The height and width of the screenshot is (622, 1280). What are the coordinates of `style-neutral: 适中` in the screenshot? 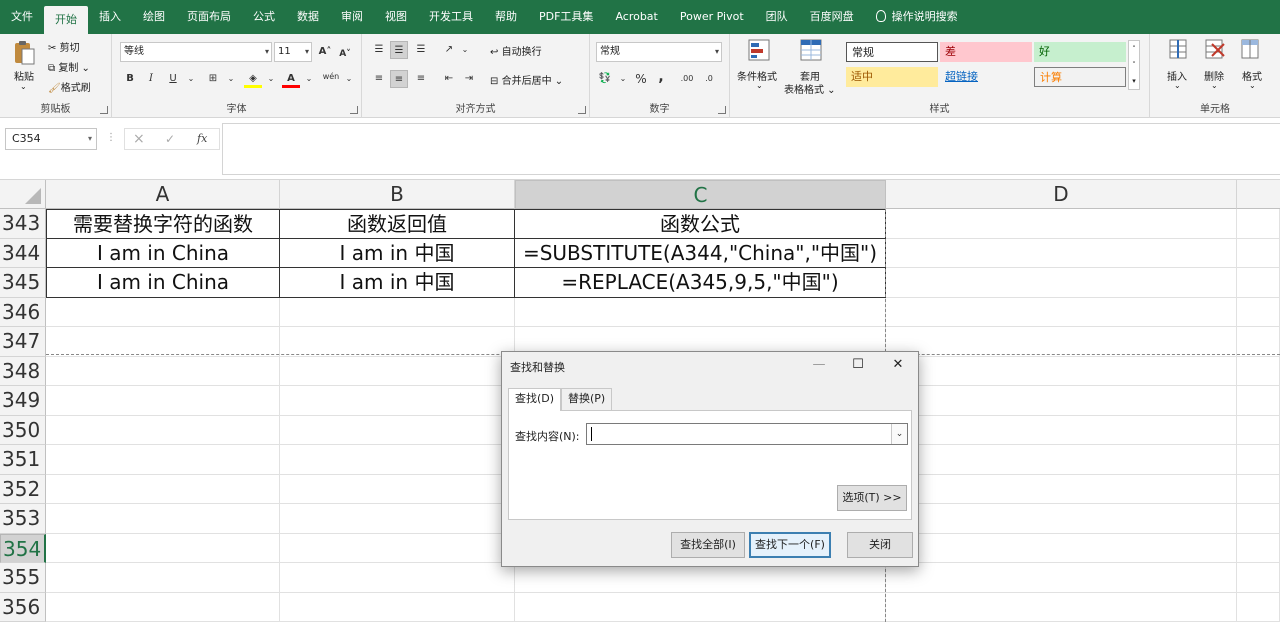 It's located at (892, 77).